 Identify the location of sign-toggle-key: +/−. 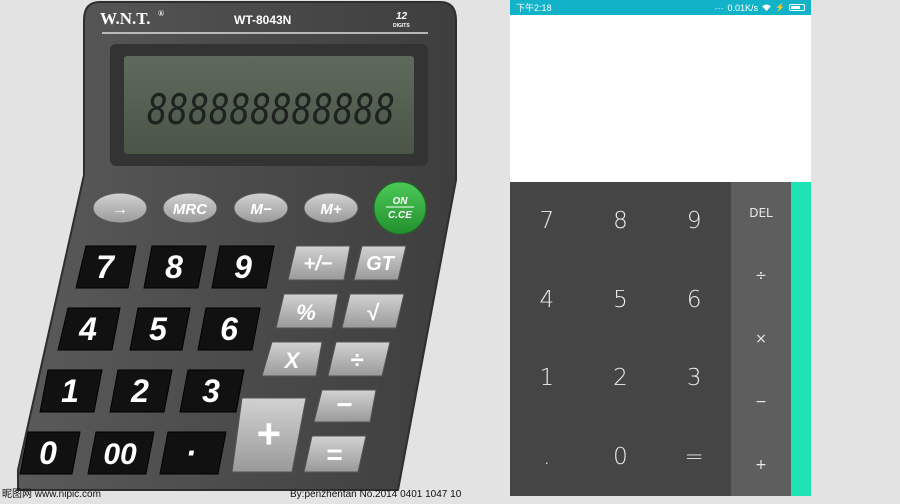
(319, 263).